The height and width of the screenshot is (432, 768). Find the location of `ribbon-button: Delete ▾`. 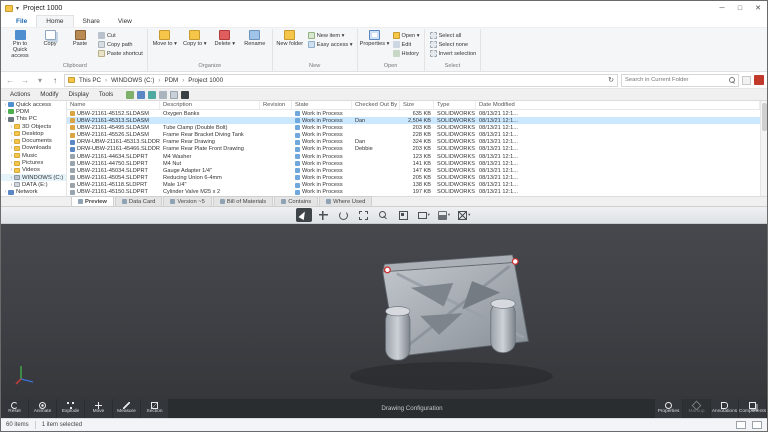

ribbon-button: Delete ▾ is located at coordinates (225, 45).